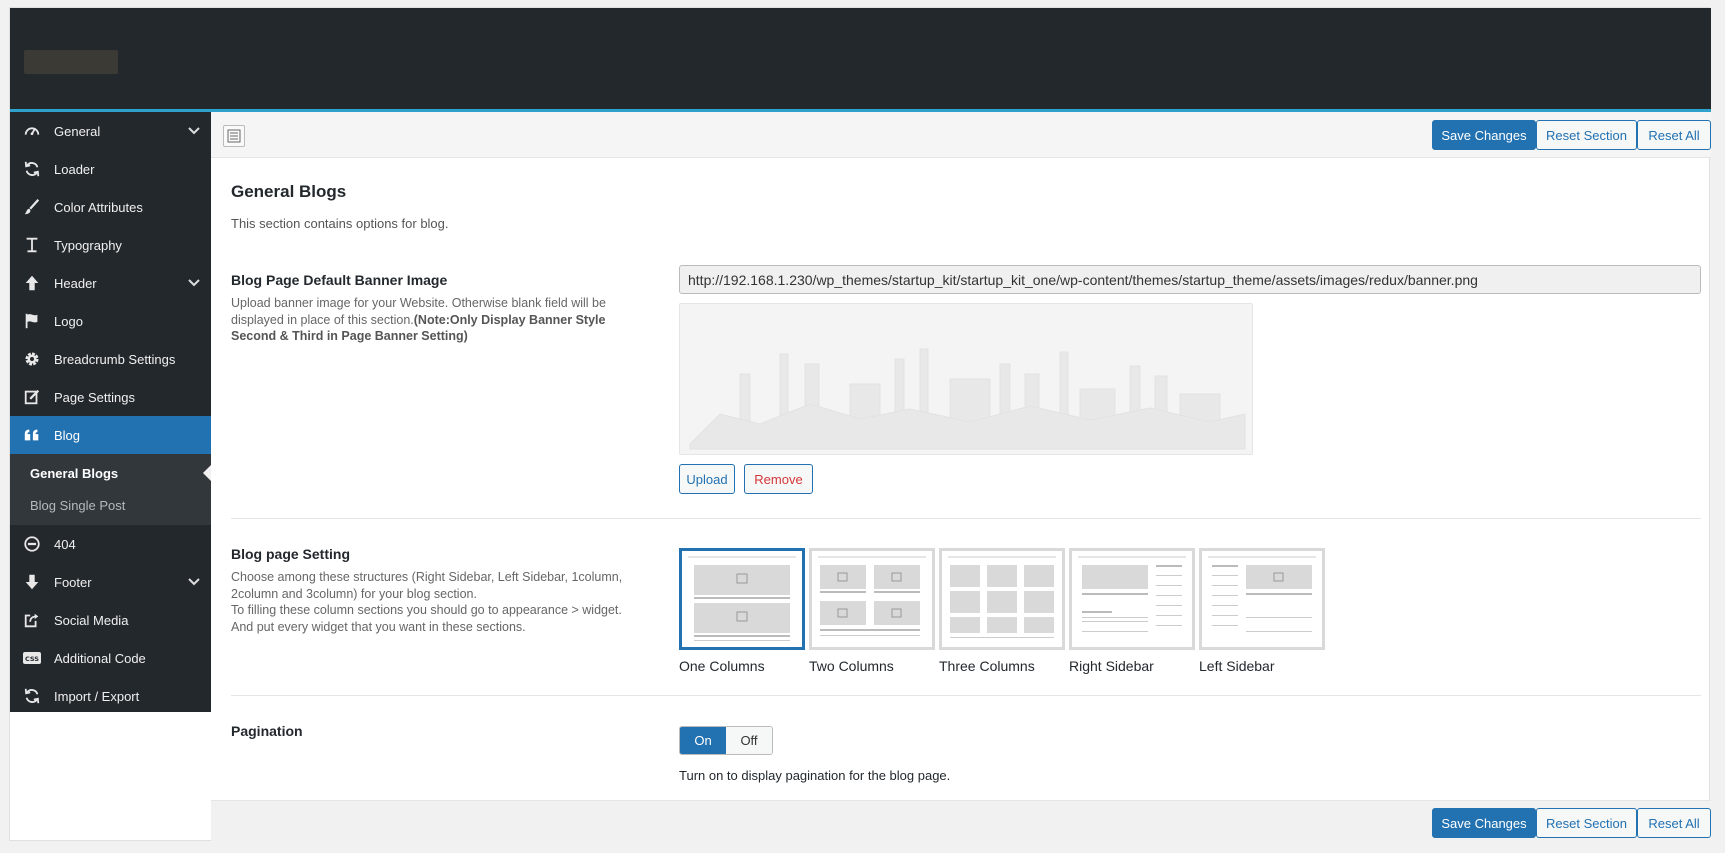  Describe the element at coordinates (67, 435) in the screenshot. I see `sidebar-item-label: Blog` at that location.